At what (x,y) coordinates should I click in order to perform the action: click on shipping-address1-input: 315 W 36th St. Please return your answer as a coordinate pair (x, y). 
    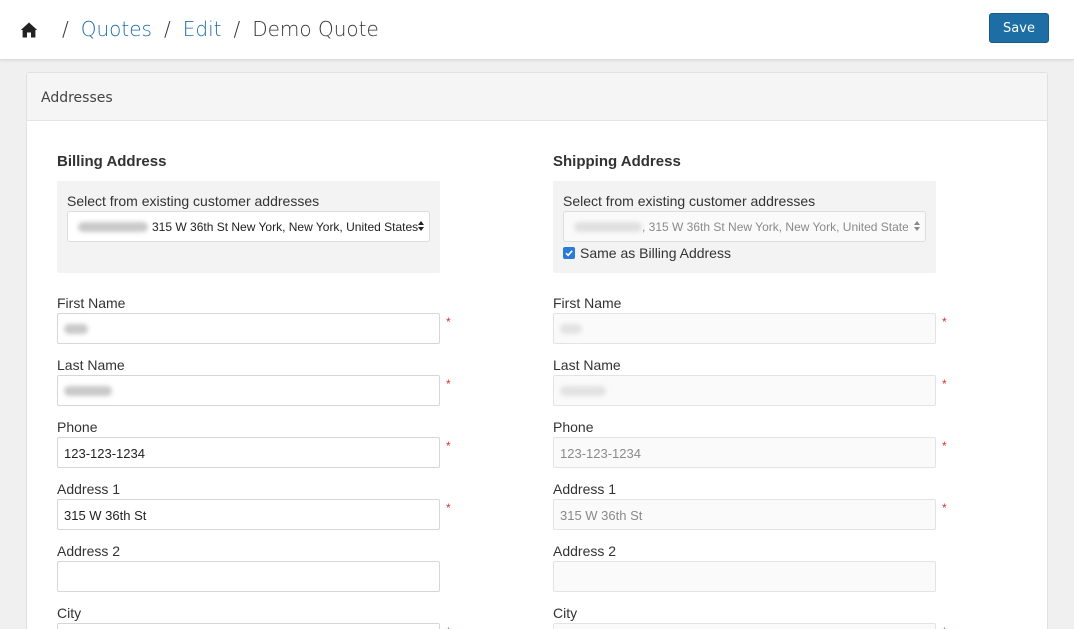
    Looking at the image, I should click on (744, 514).